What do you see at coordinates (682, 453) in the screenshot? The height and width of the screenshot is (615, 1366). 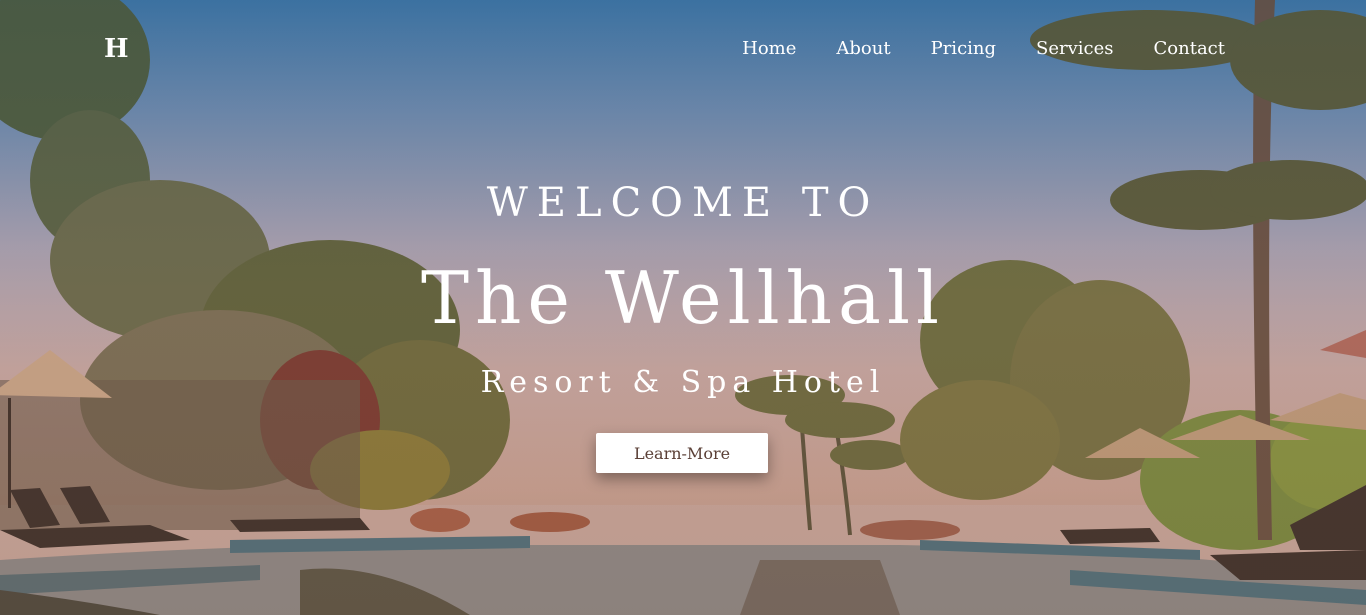 I see `learn-more-button: Learn-More` at bounding box center [682, 453].